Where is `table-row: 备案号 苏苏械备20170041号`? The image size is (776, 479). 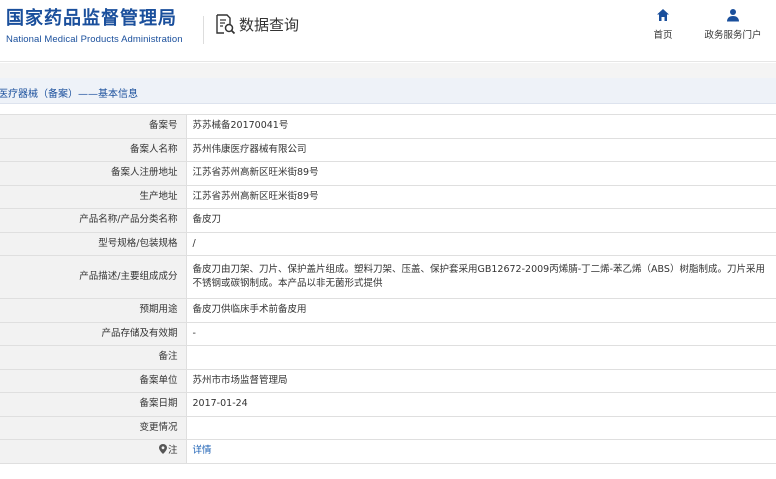
table-row: 备案号 苏苏械备20170041号 is located at coordinates (388, 126).